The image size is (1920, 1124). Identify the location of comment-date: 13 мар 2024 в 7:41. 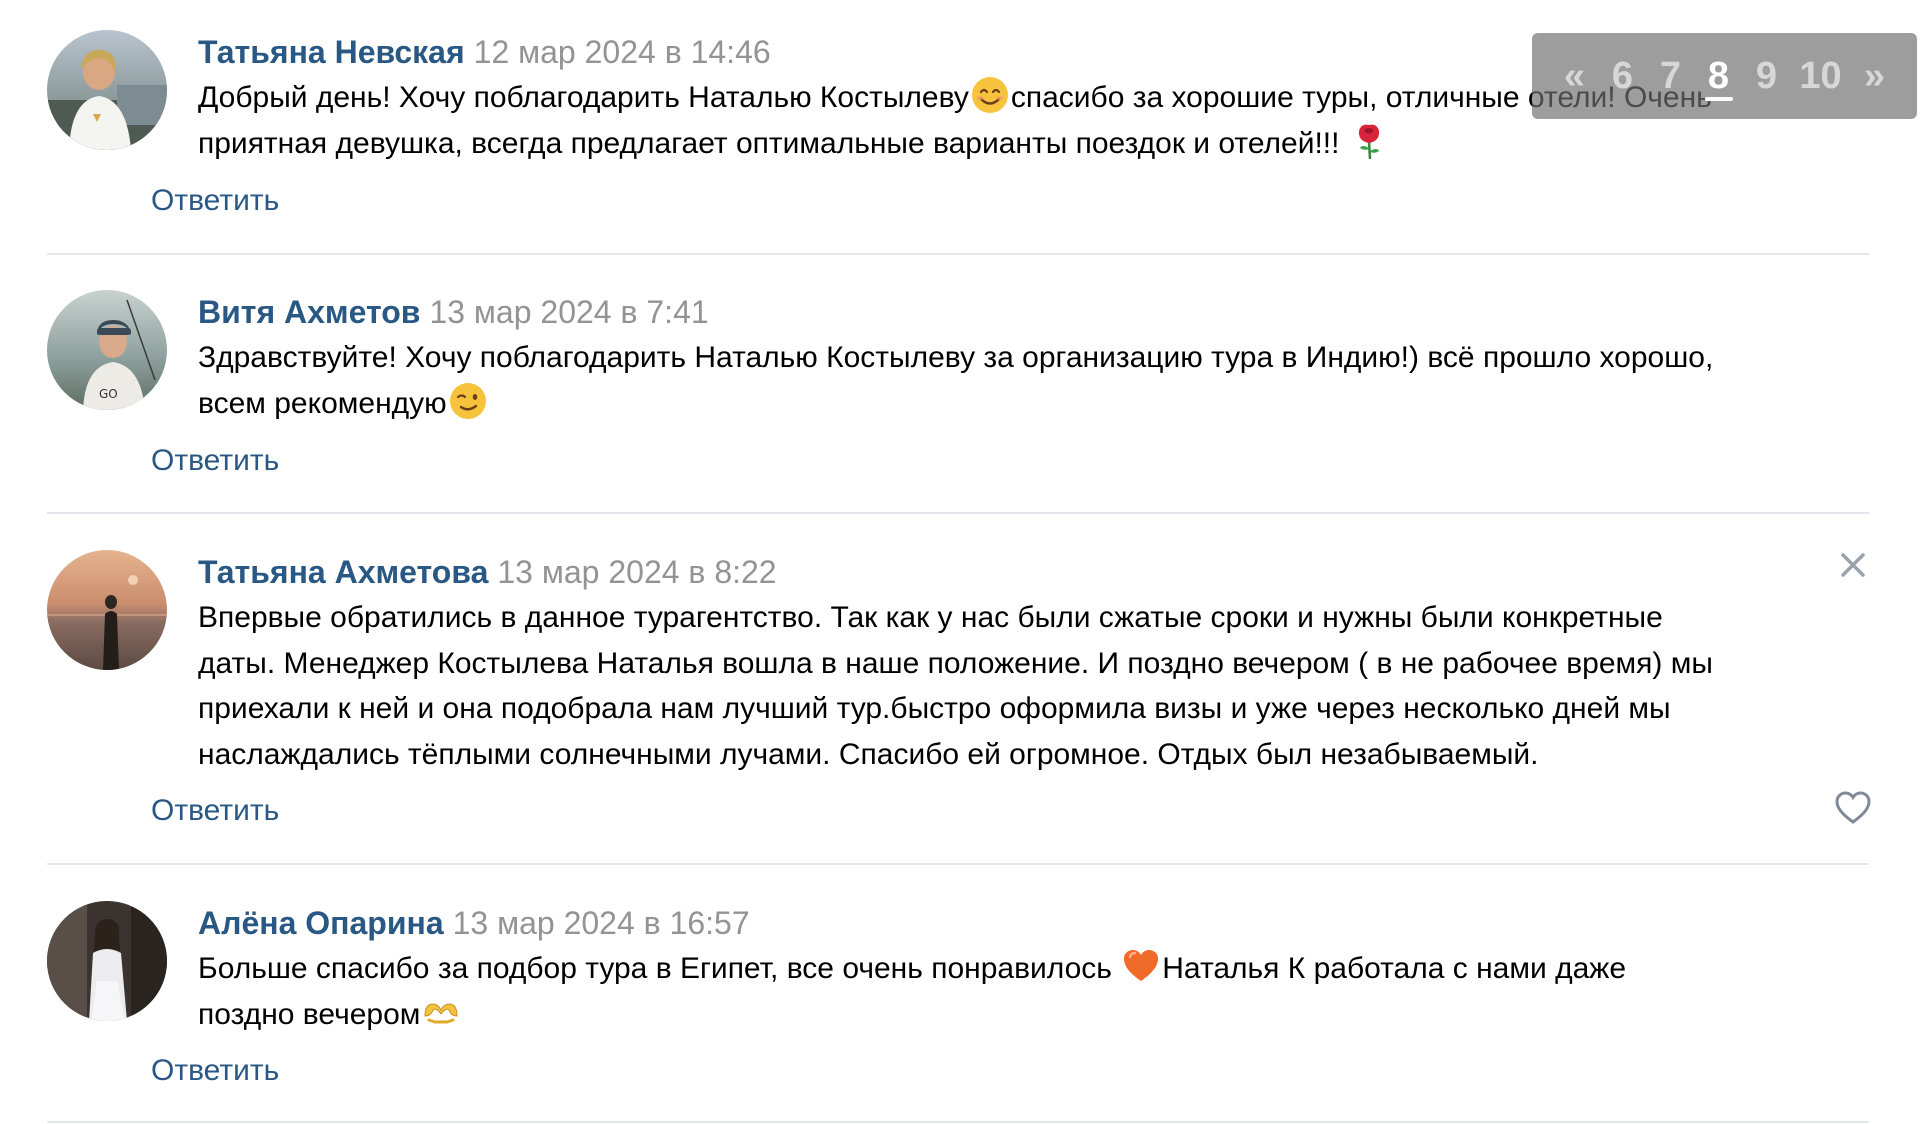
(568, 312).